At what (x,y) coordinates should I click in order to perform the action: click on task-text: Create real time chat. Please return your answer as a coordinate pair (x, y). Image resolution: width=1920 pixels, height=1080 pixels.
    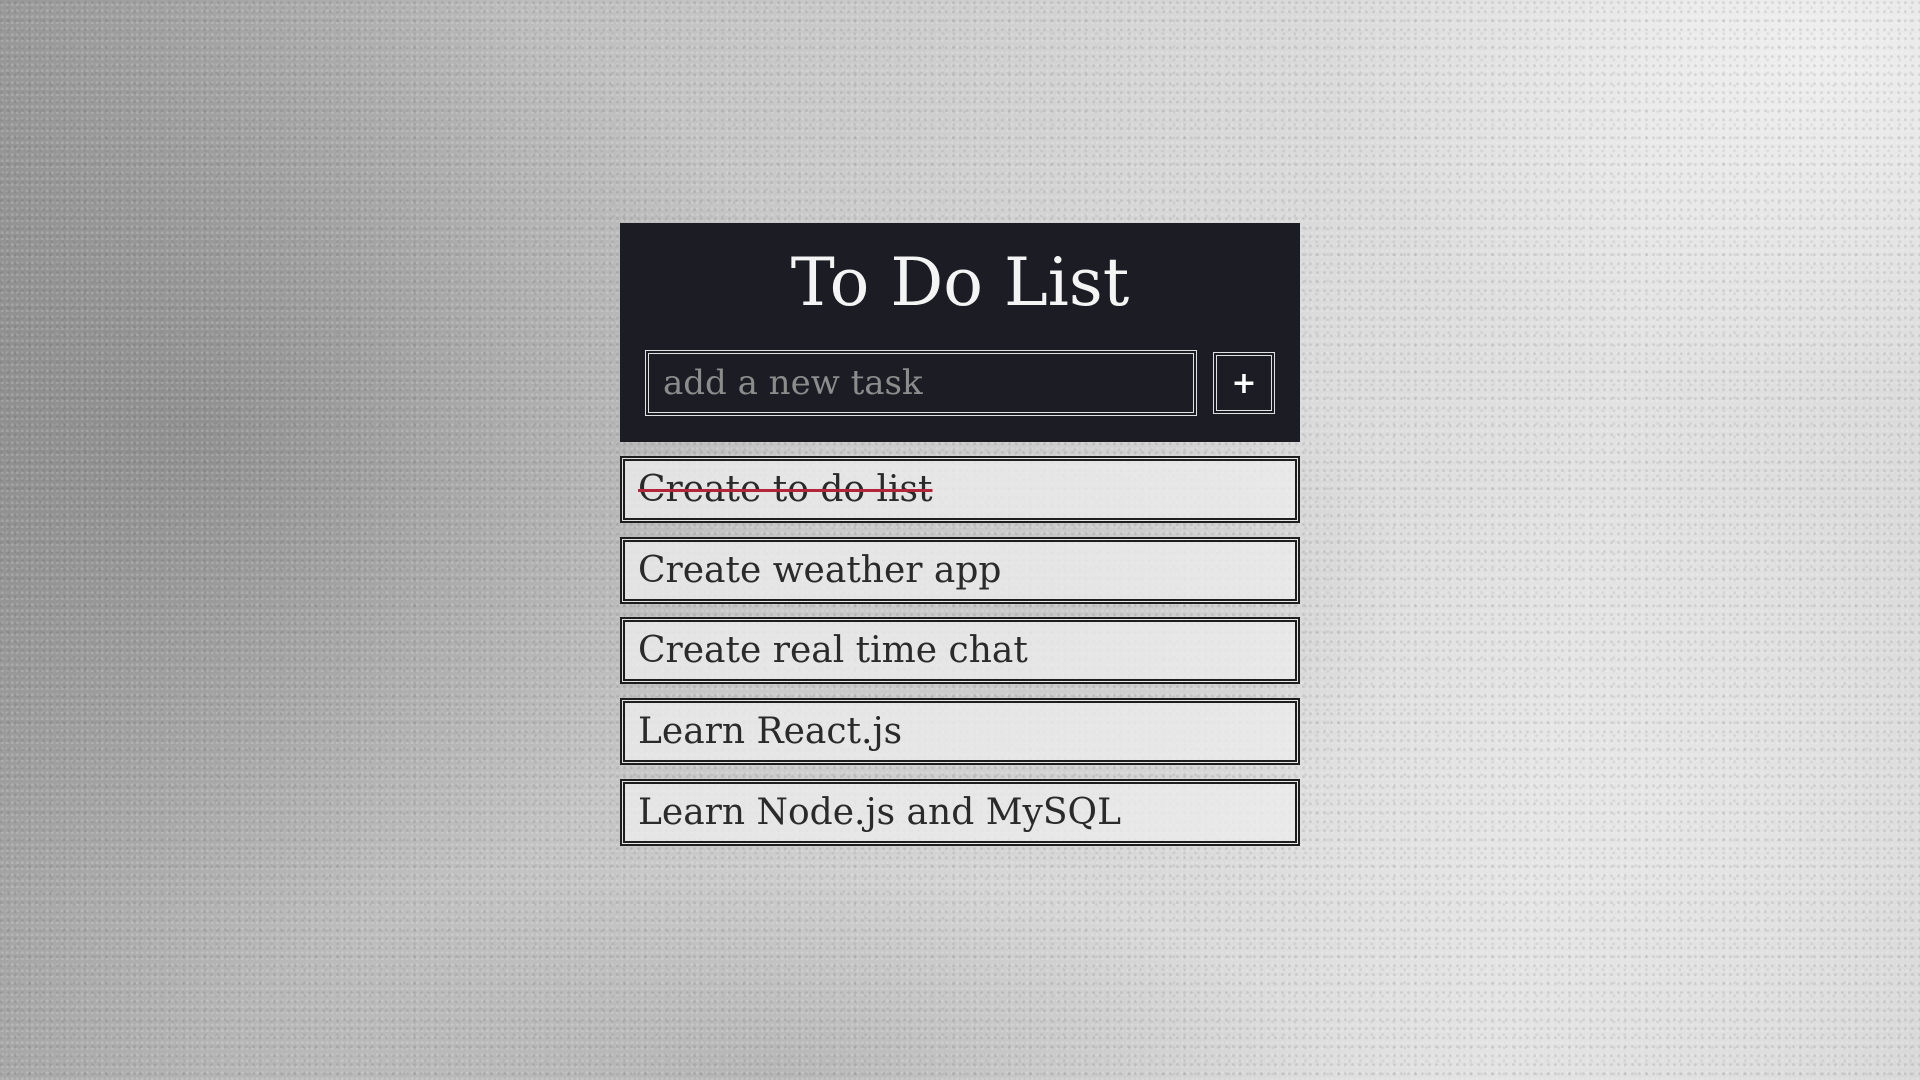
    Looking at the image, I should click on (833, 650).